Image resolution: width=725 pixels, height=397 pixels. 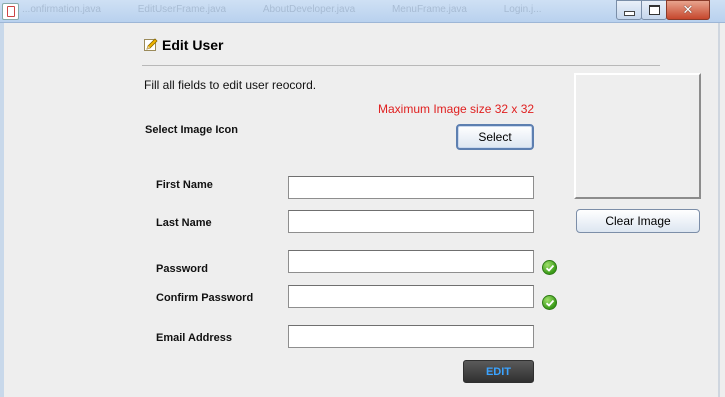 I want to click on image-size-hint: Maximum Image size 32 x 32, so click(x=456, y=109).